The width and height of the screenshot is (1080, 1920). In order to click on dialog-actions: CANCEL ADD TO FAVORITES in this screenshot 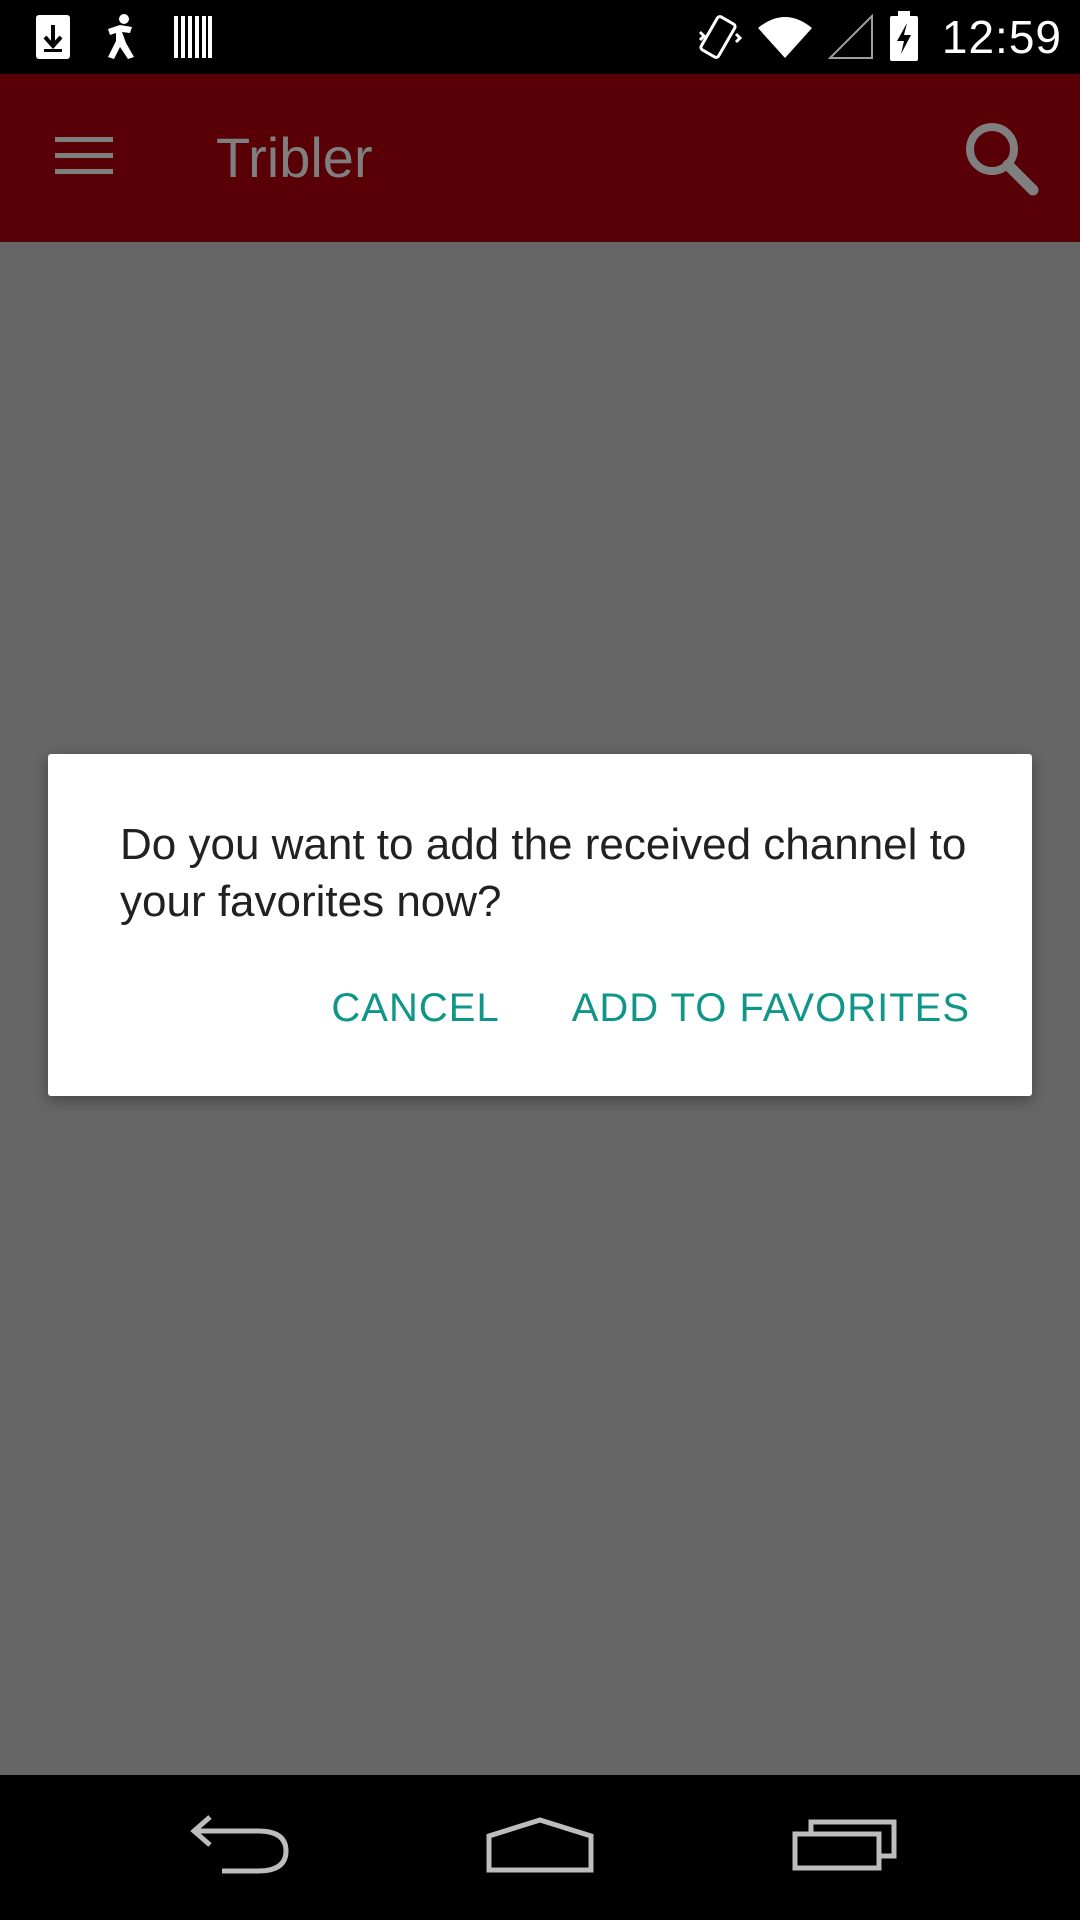, I will do `click(650, 1008)`.